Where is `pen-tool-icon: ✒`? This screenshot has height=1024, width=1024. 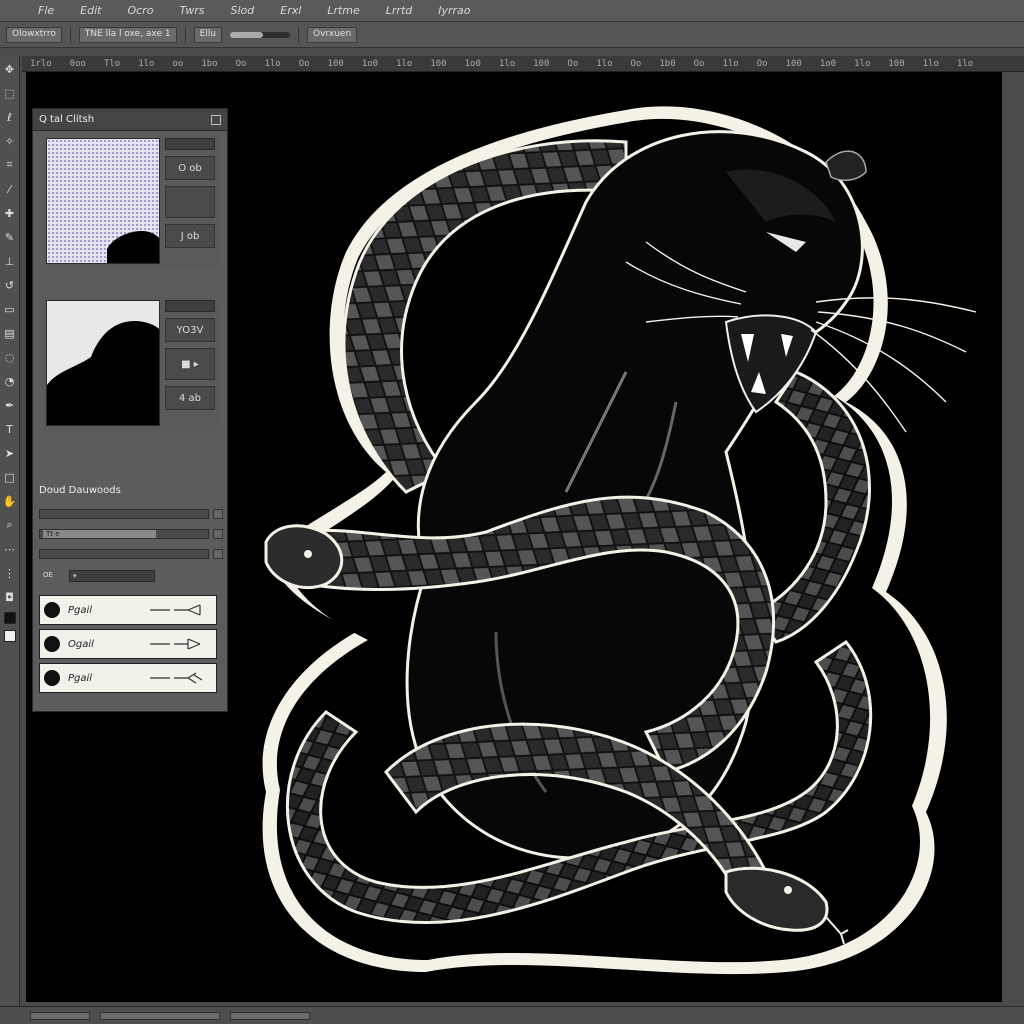 pen-tool-icon: ✒ is located at coordinates (10, 405).